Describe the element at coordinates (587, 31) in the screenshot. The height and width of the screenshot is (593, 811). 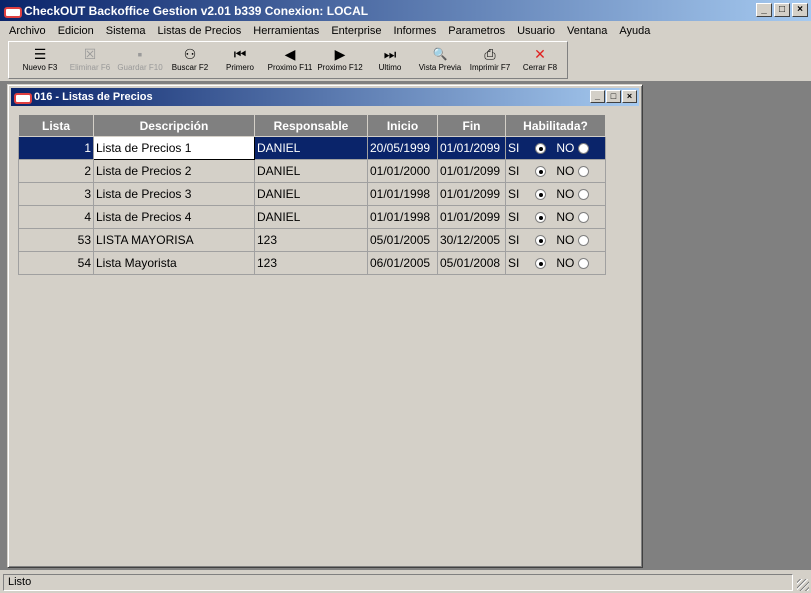
I see `menu-ventana: Ventana` at that location.